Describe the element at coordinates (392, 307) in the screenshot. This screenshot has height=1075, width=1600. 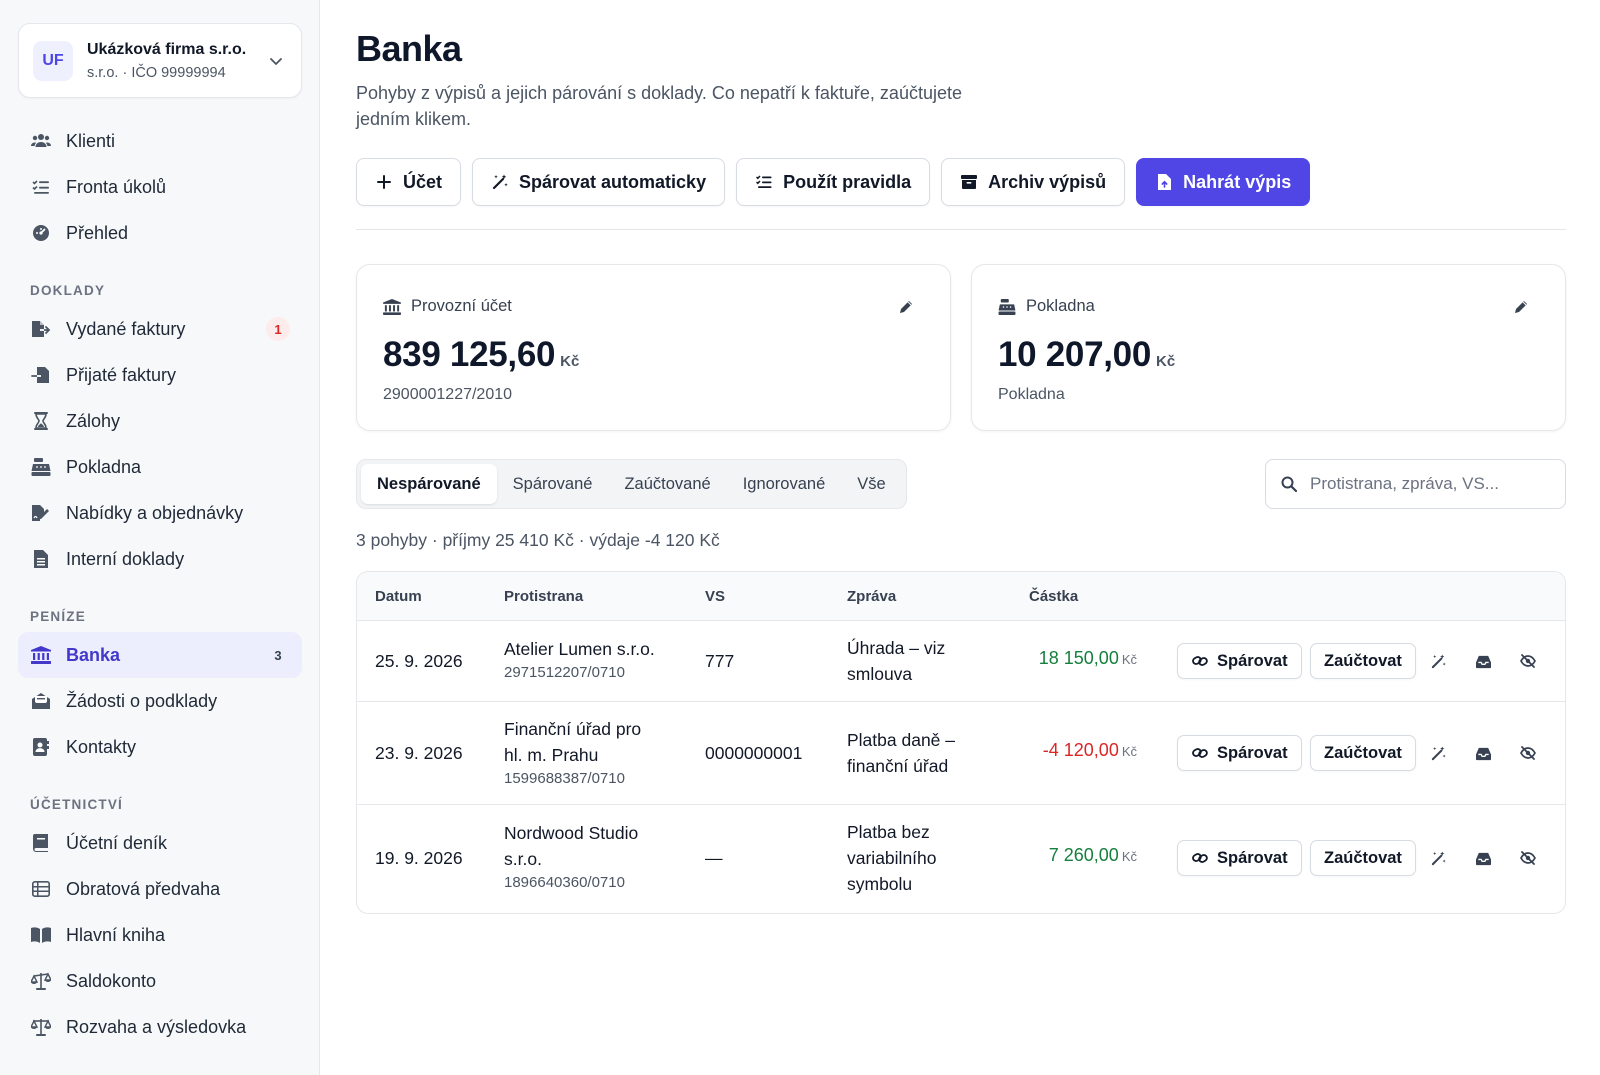
I see `bank-icon` at that location.